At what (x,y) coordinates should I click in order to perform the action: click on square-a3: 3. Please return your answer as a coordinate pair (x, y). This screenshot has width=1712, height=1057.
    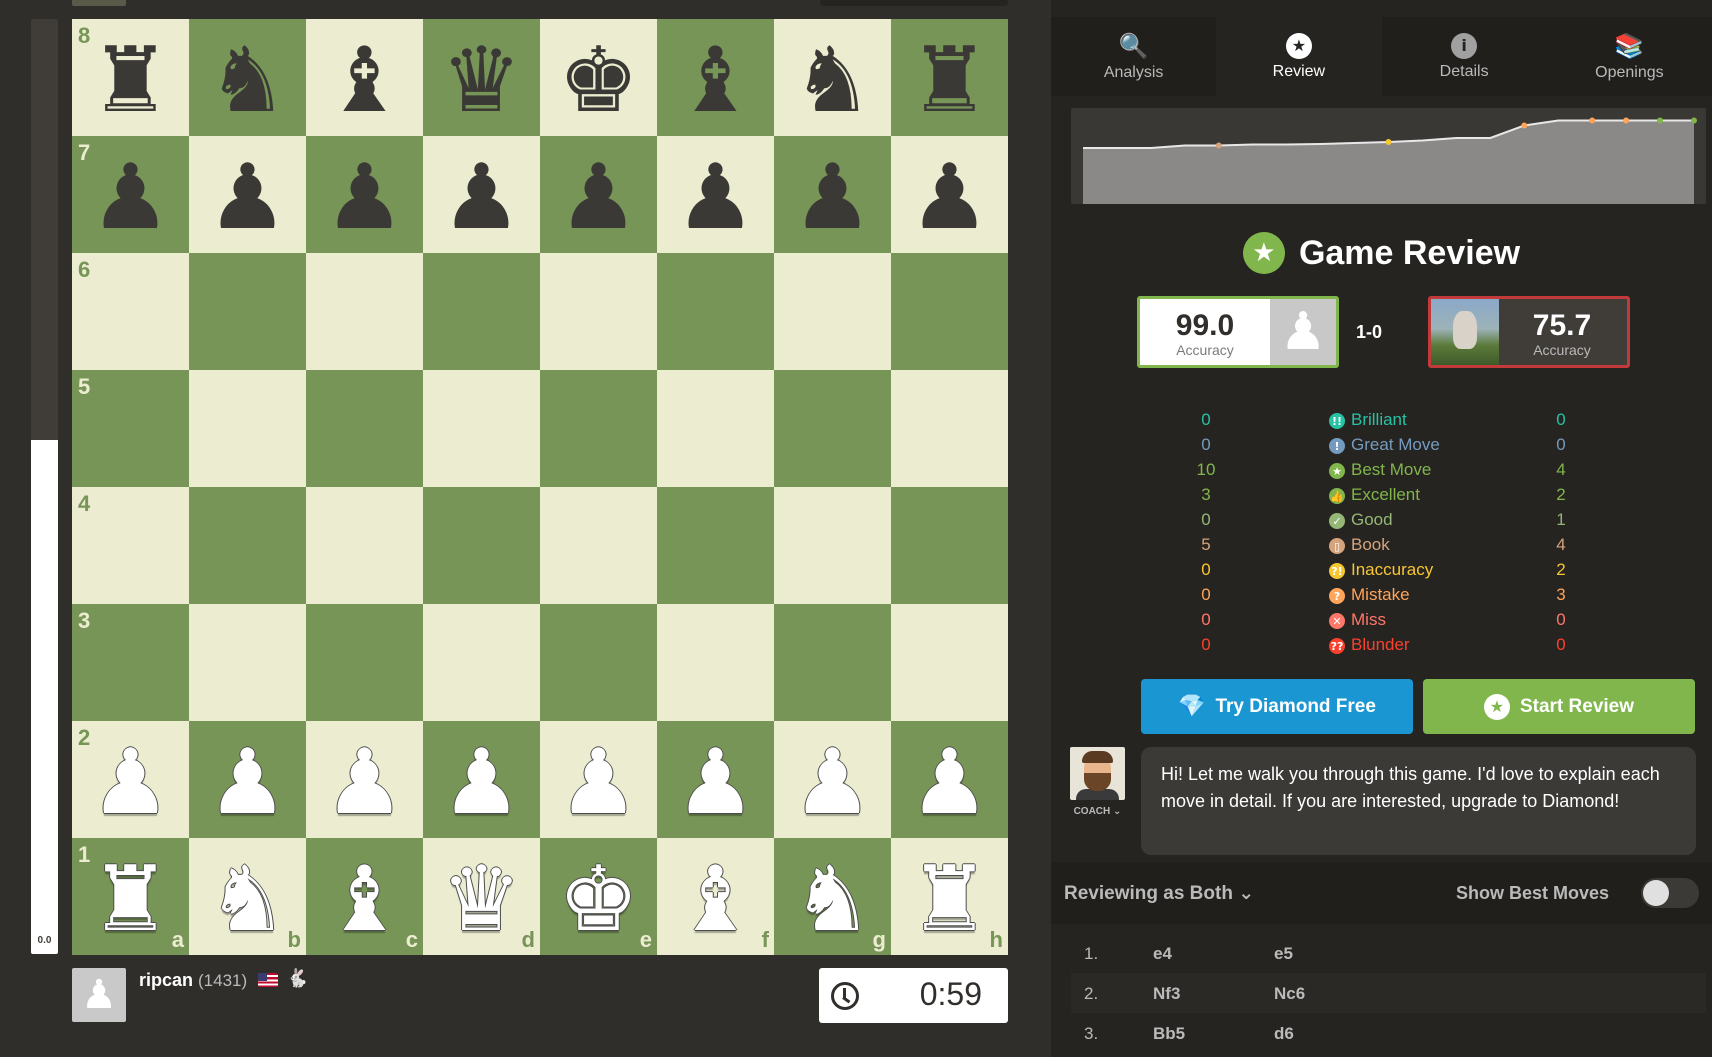
    Looking at the image, I should click on (130, 662).